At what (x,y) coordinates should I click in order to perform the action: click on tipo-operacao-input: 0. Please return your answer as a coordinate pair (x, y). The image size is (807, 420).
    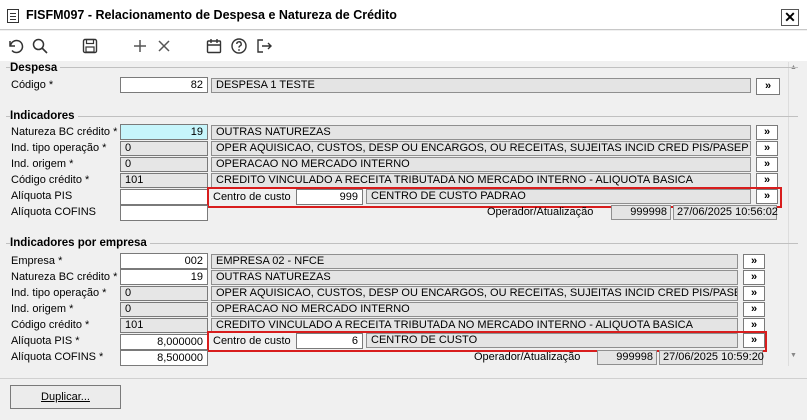
    Looking at the image, I should click on (164, 148).